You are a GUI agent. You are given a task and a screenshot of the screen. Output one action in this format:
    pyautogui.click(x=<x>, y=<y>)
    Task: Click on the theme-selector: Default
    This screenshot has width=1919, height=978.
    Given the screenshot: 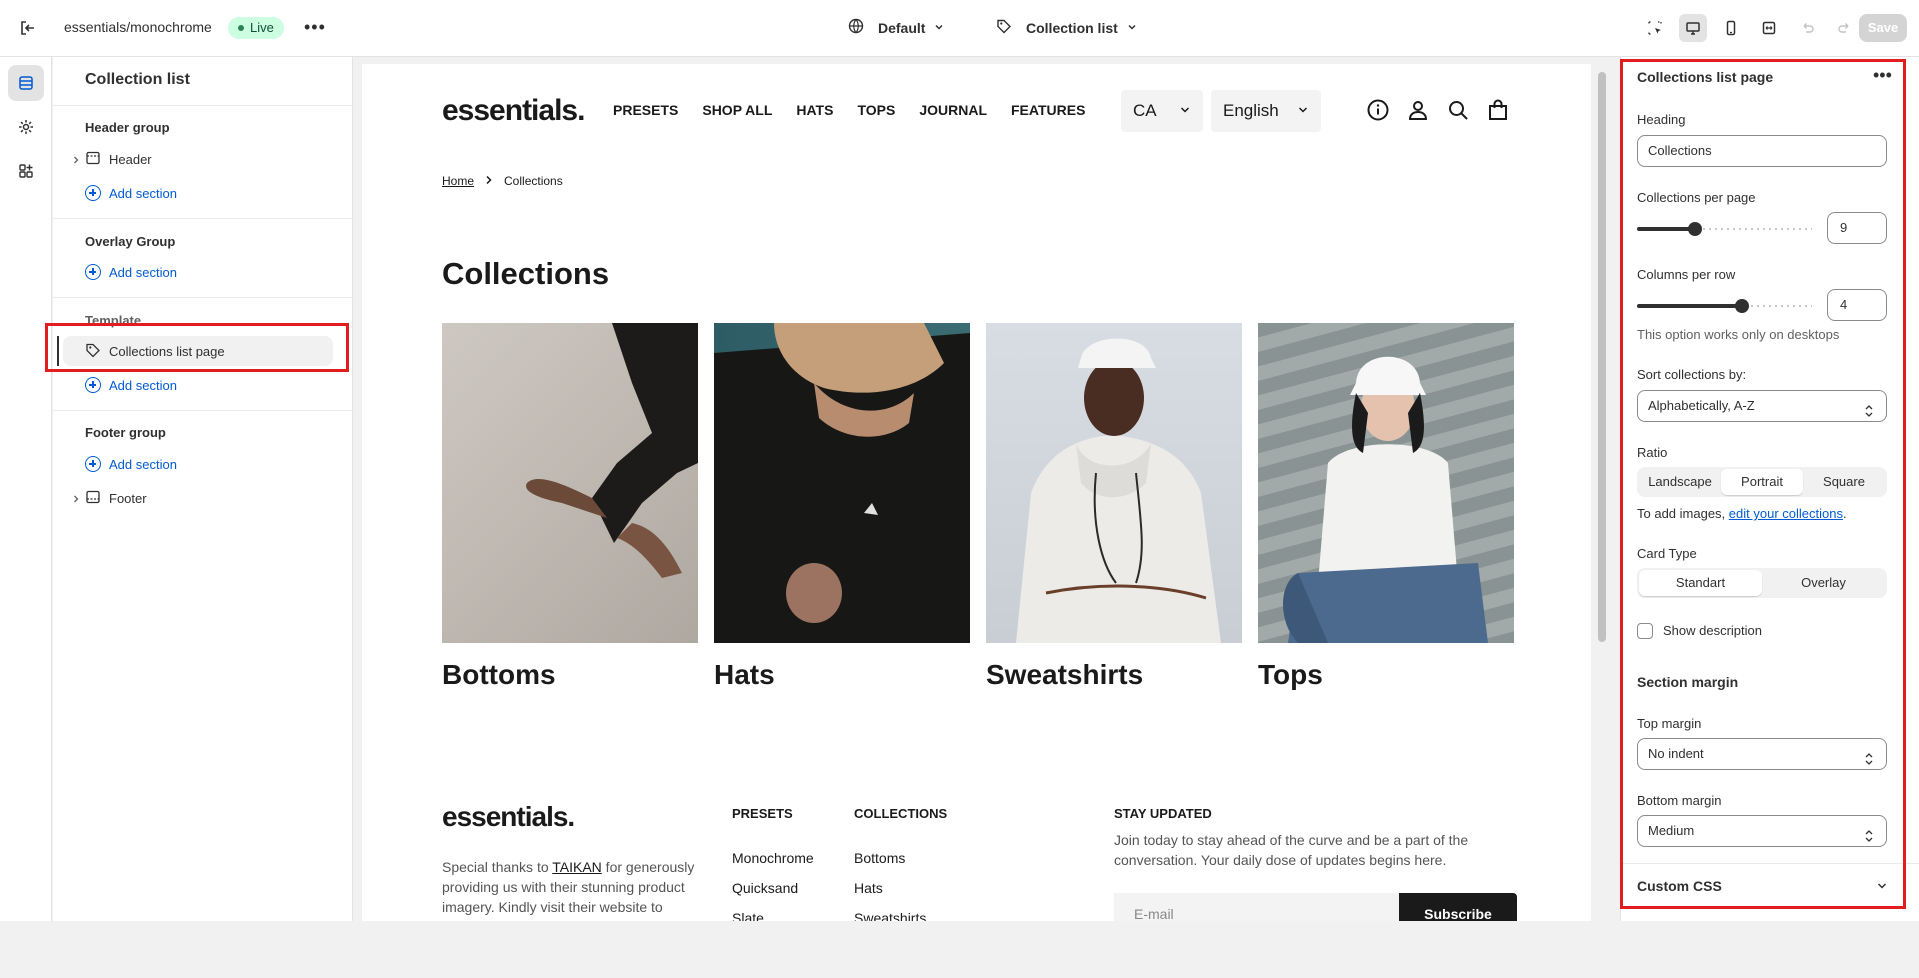 What is the action you would take?
    pyautogui.click(x=896, y=27)
    